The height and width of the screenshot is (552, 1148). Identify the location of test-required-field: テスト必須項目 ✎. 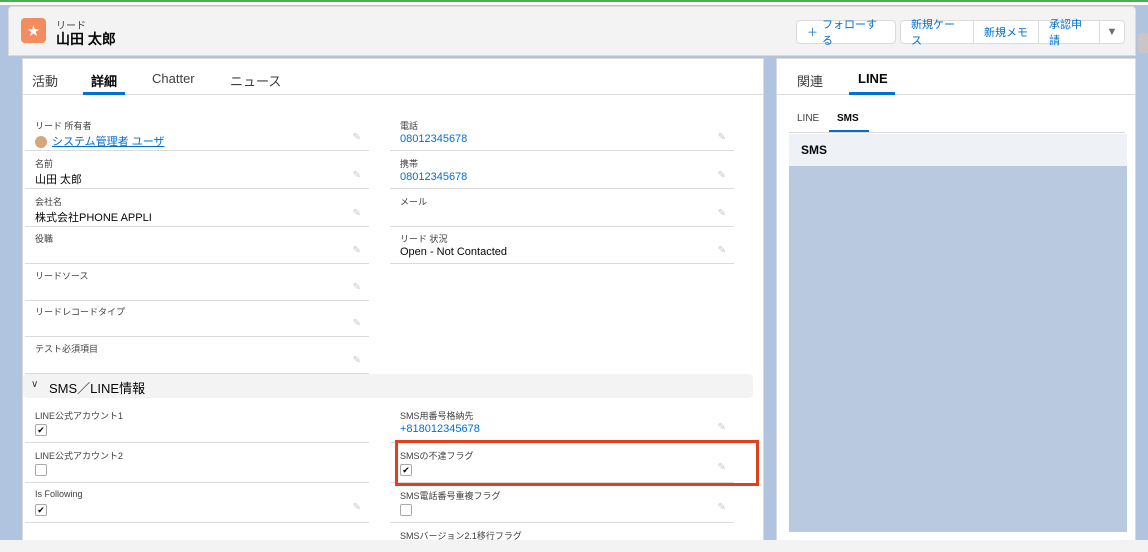
(197, 356).